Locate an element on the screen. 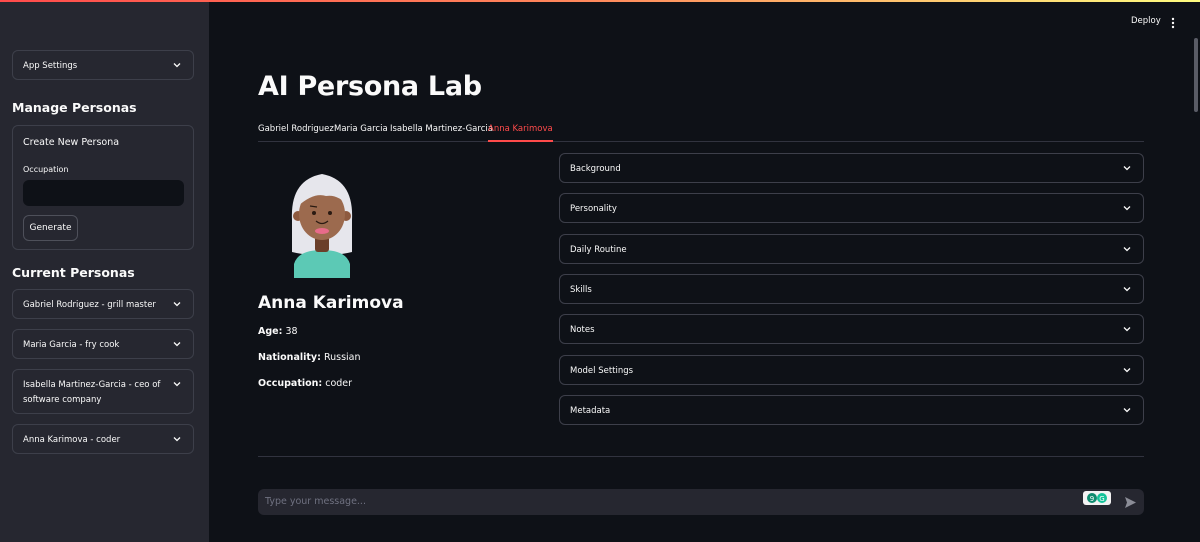 This screenshot has width=1200, height=542. age-value: 38 is located at coordinates (291, 331).